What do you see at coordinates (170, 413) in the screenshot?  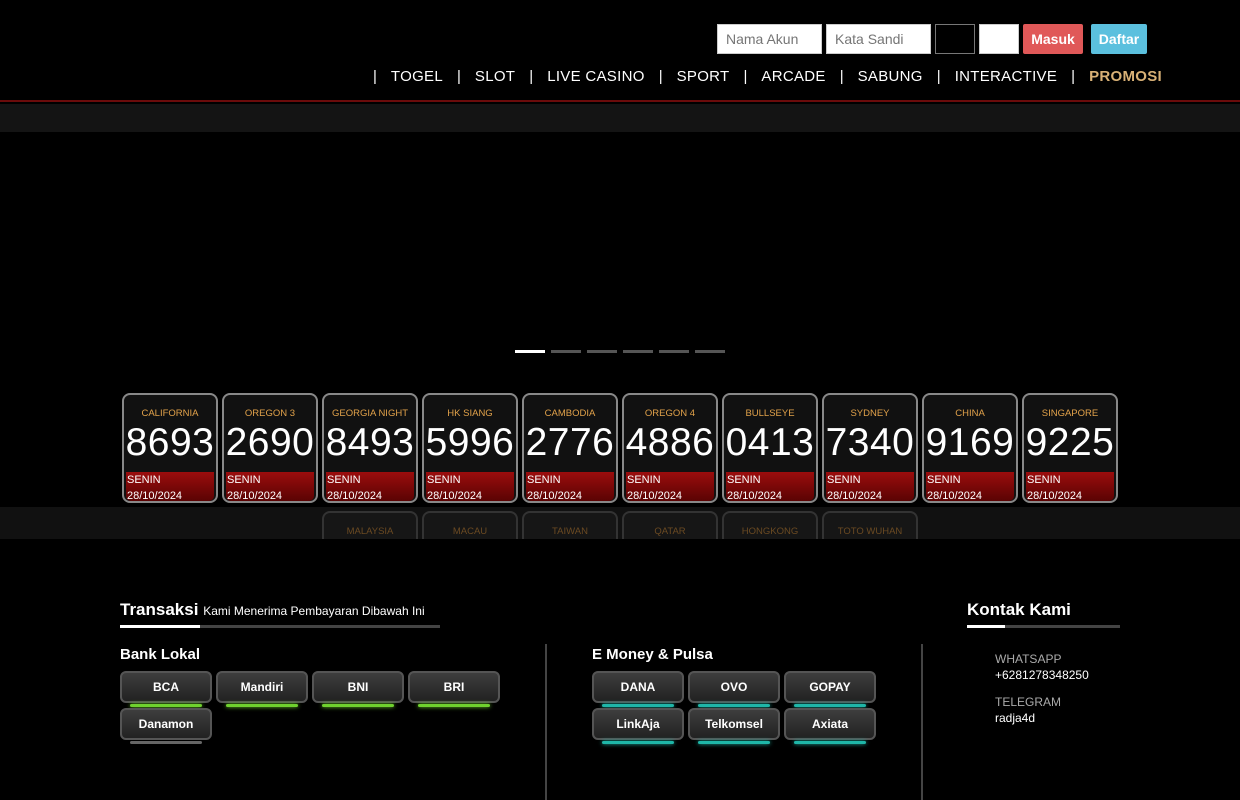 I see `result-market: CALIFORNIA` at bounding box center [170, 413].